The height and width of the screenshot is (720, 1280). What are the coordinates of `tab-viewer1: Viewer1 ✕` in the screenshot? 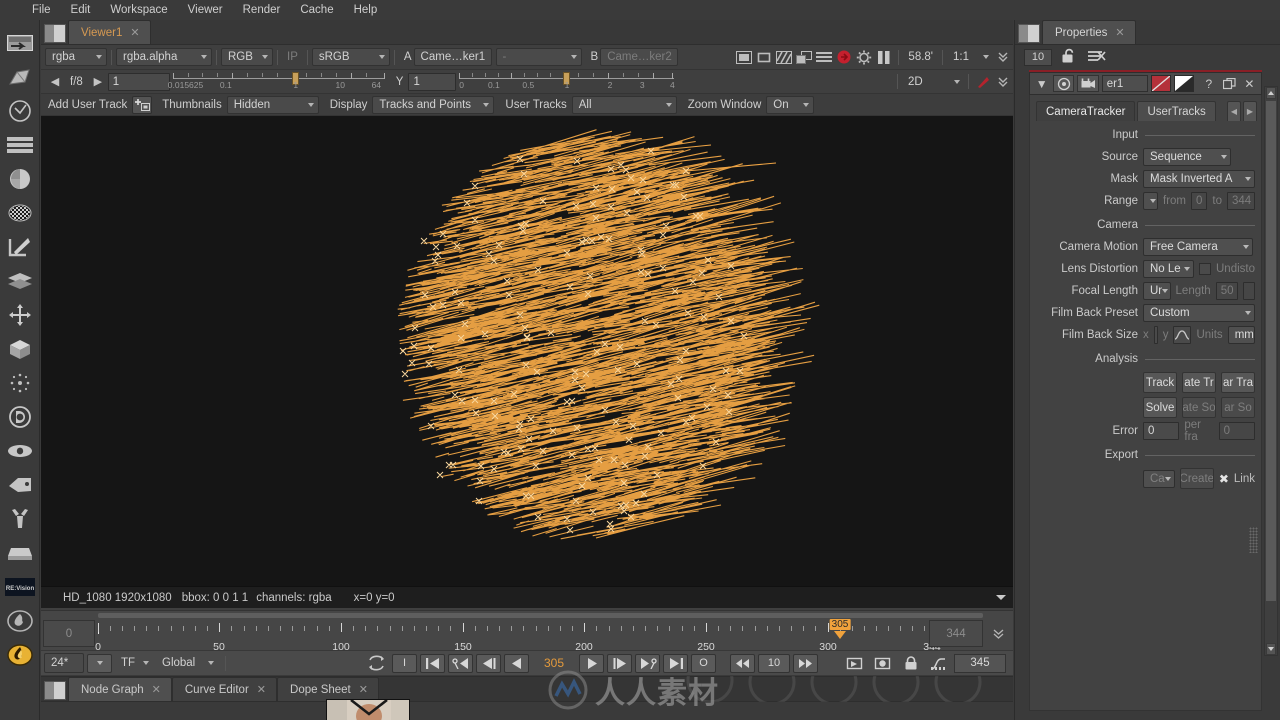 It's located at (109, 32).